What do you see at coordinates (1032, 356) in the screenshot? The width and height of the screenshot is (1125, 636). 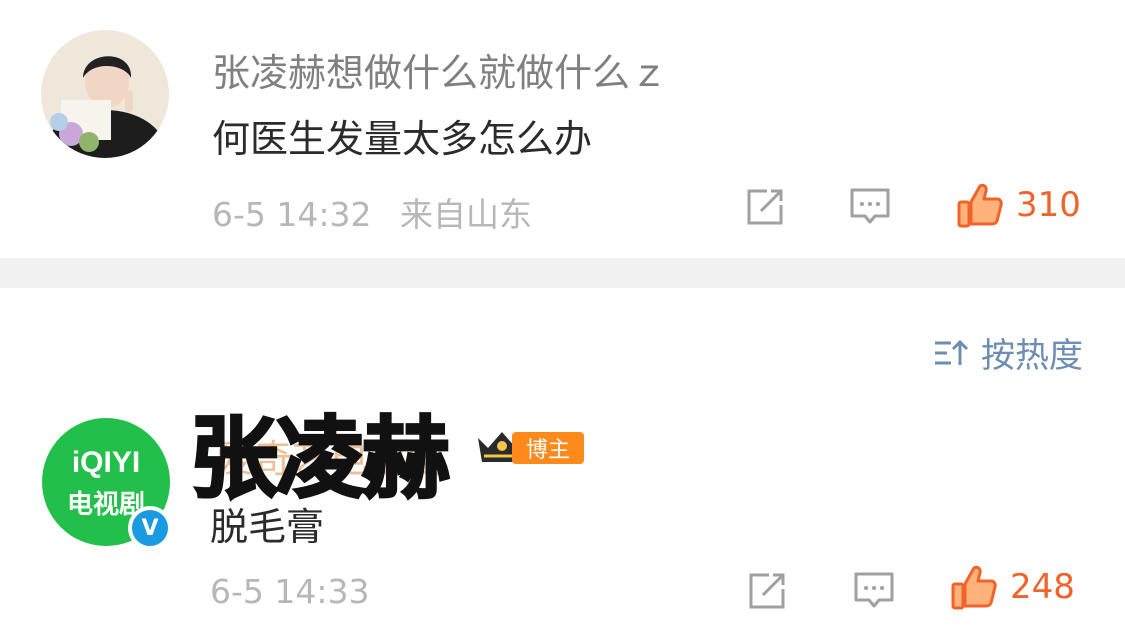 I see `sort-label: 按热度` at bounding box center [1032, 356].